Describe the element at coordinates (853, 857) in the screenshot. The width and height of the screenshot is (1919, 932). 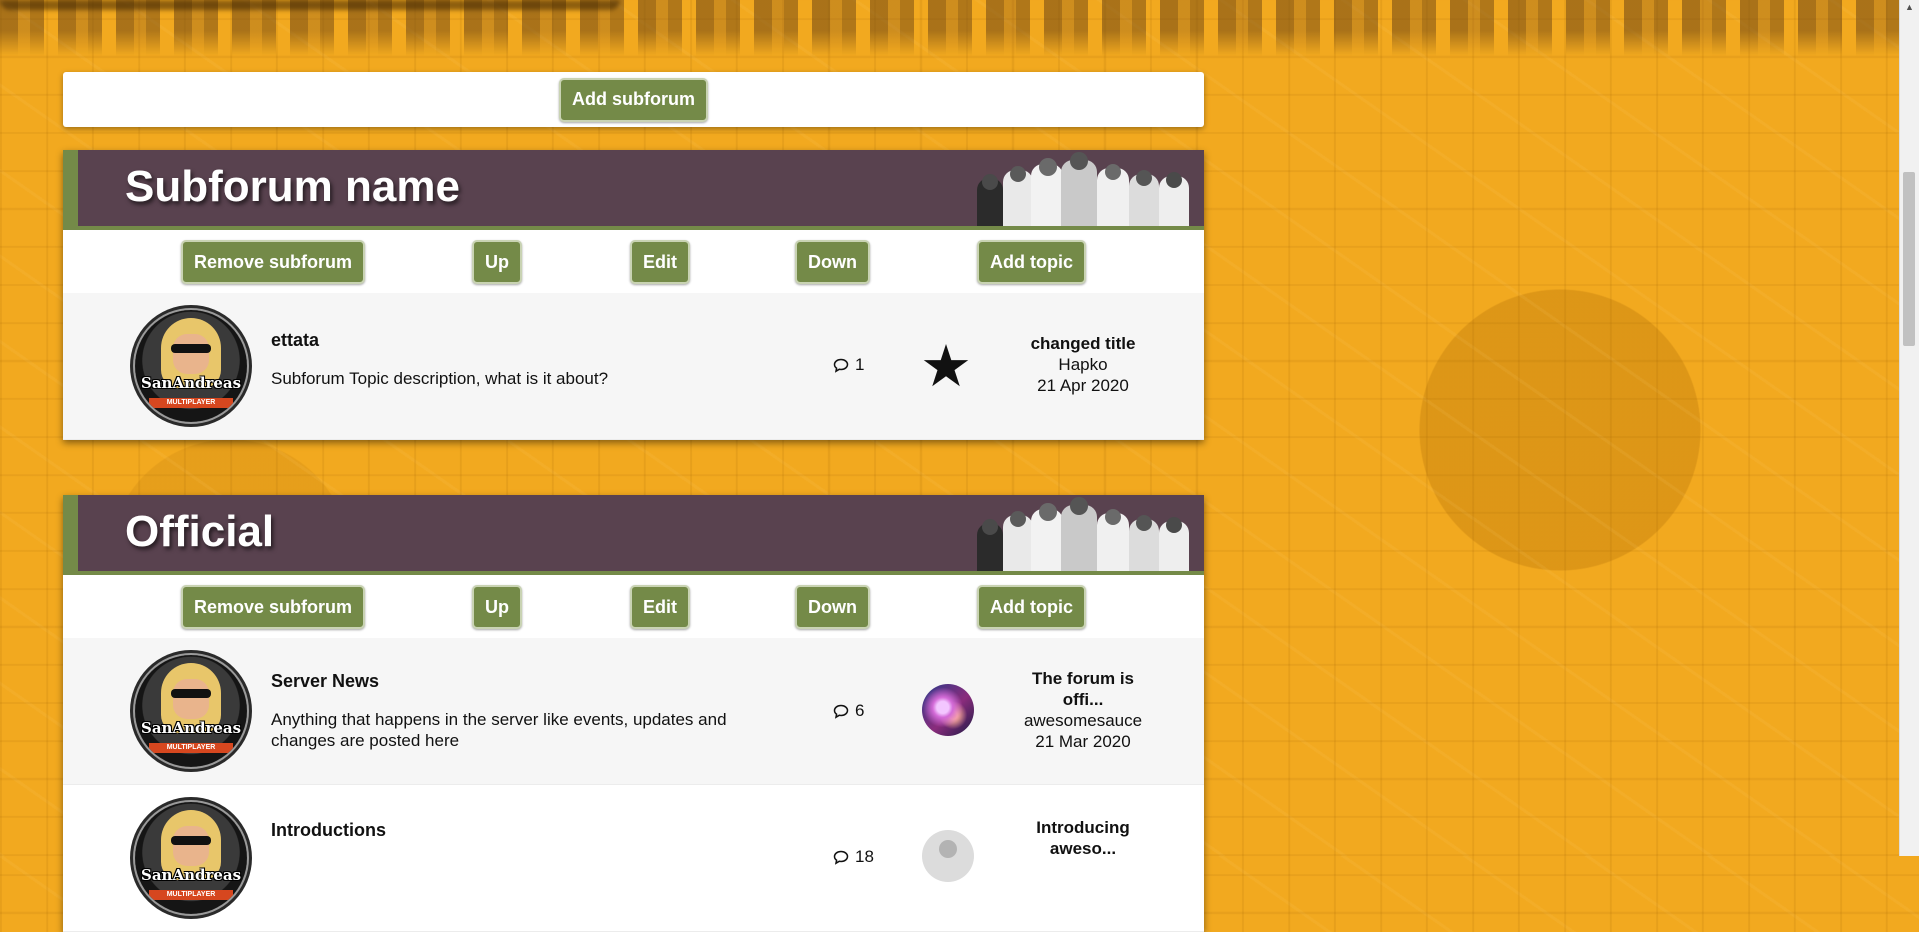
I see `reply-count: 18` at that location.